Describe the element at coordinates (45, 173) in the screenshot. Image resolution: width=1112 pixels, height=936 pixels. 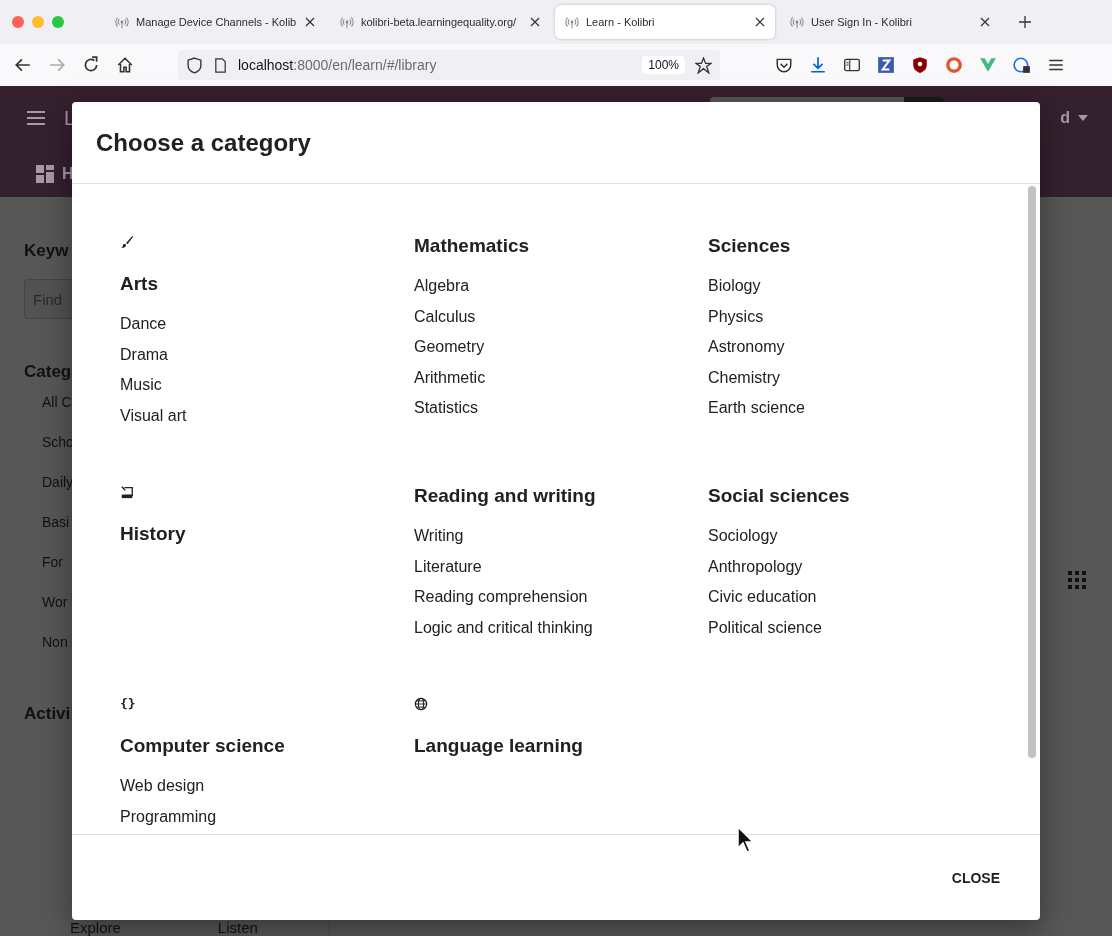
I see `grid-icon` at that location.